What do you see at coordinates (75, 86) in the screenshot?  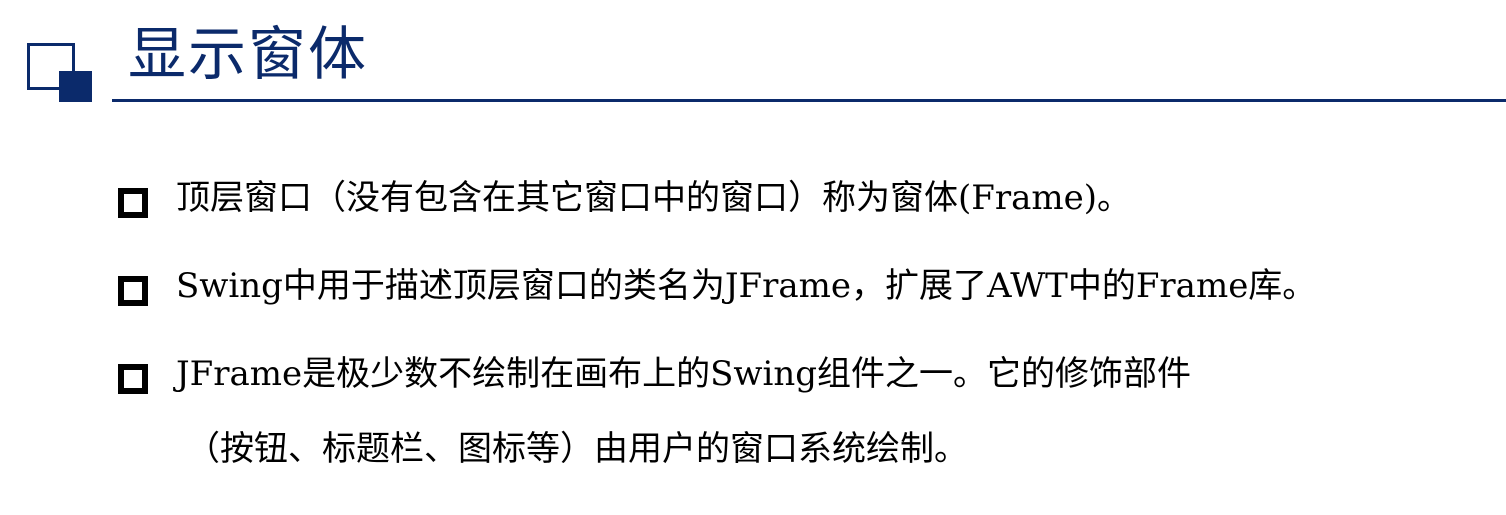 I see `section-logo-fill` at bounding box center [75, 86].